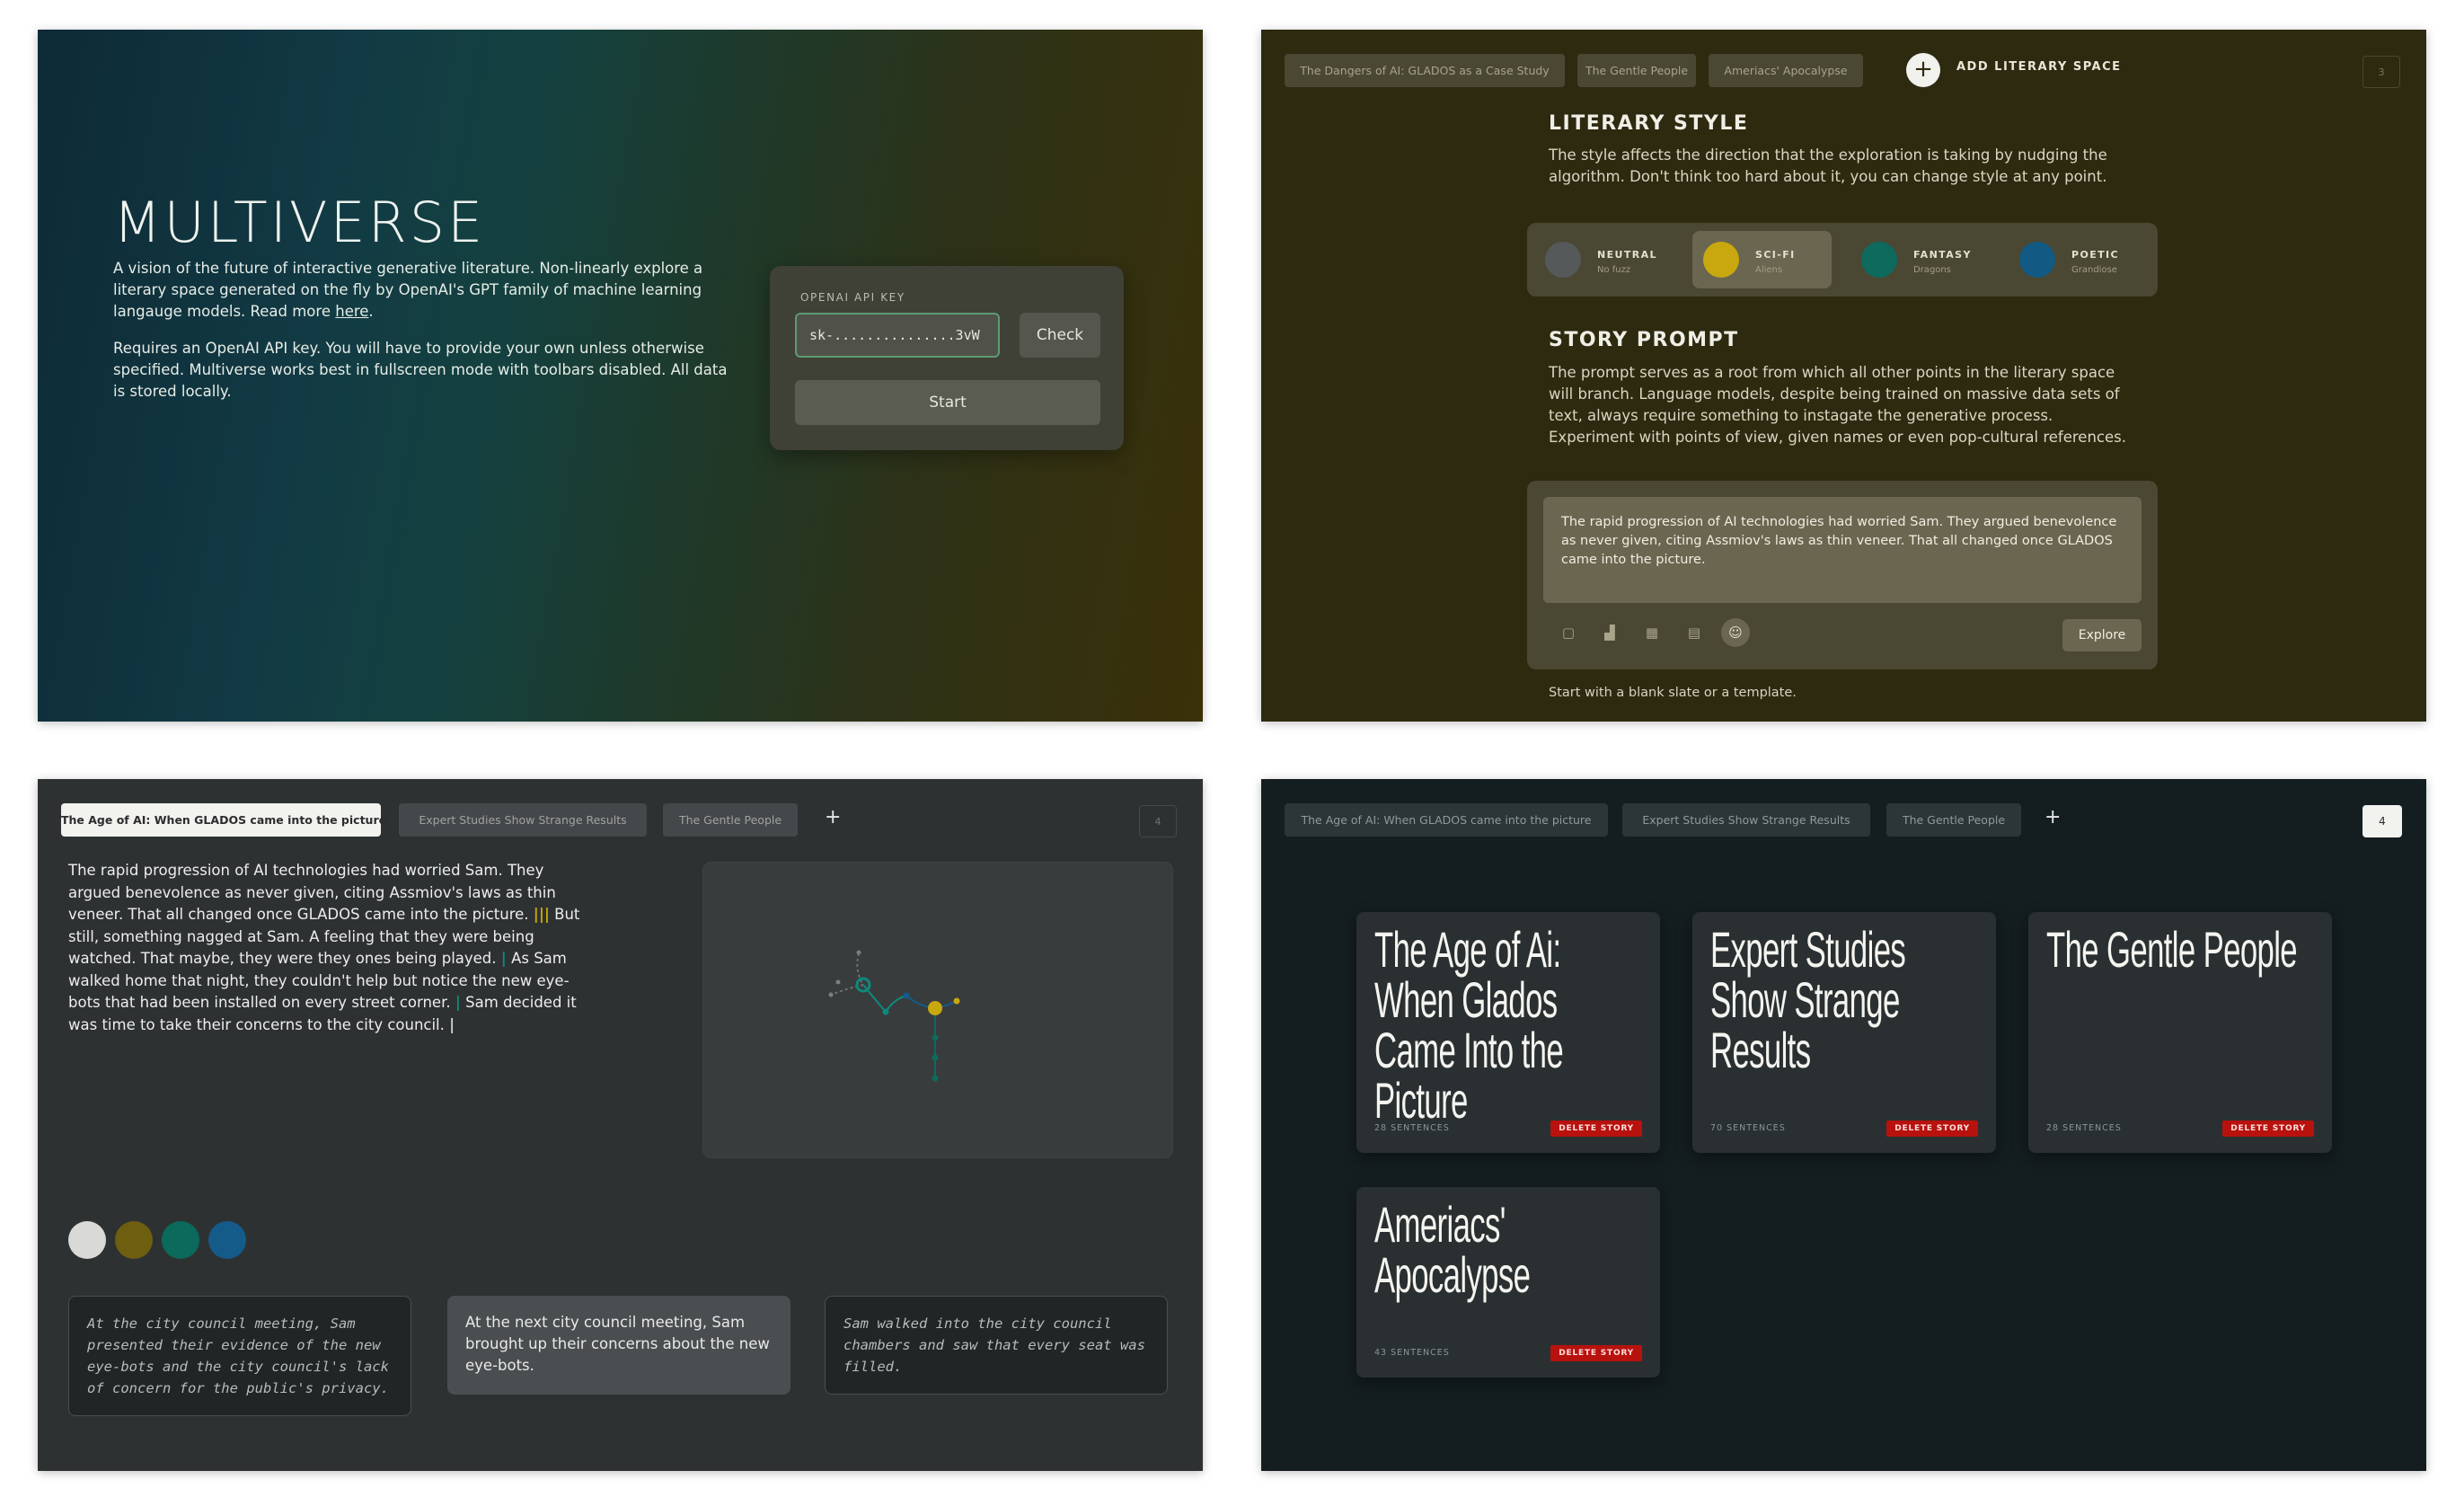  Describe the element at coordinates (87, 1240) in the screenshot. I see `neutral-swatch` at that location.